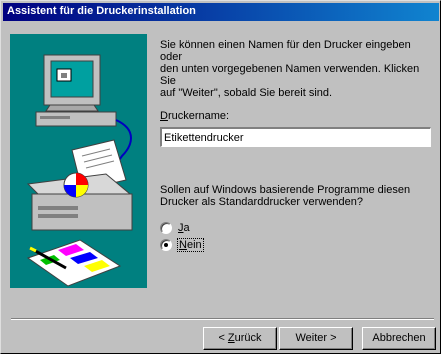 The width and height of the screenshot is (441, 354). Describe the element at coordinates (222, 319) in the screenshot. I see `separator-line` at that location.